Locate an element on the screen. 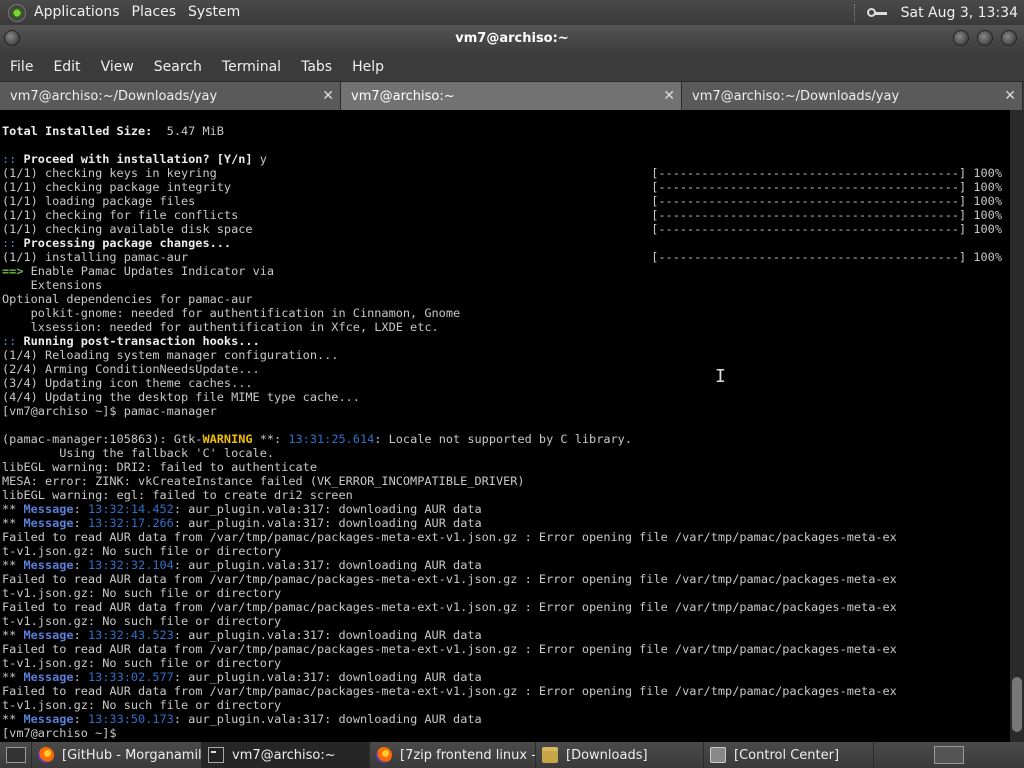 The height and width of the screenshot is (768, 1024). terminal-scrollbar is located at coordinates (1017, 426).